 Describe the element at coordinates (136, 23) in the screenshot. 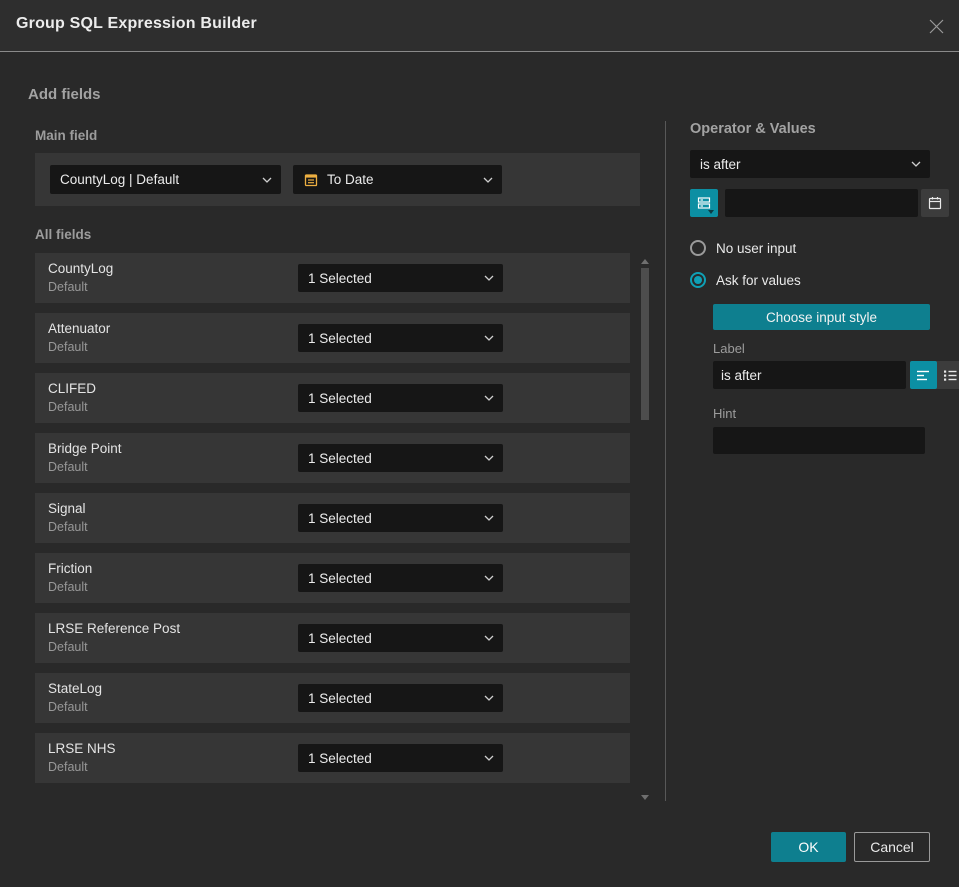

I see `dialog-title: Group SQL Expression Builder` at that location.